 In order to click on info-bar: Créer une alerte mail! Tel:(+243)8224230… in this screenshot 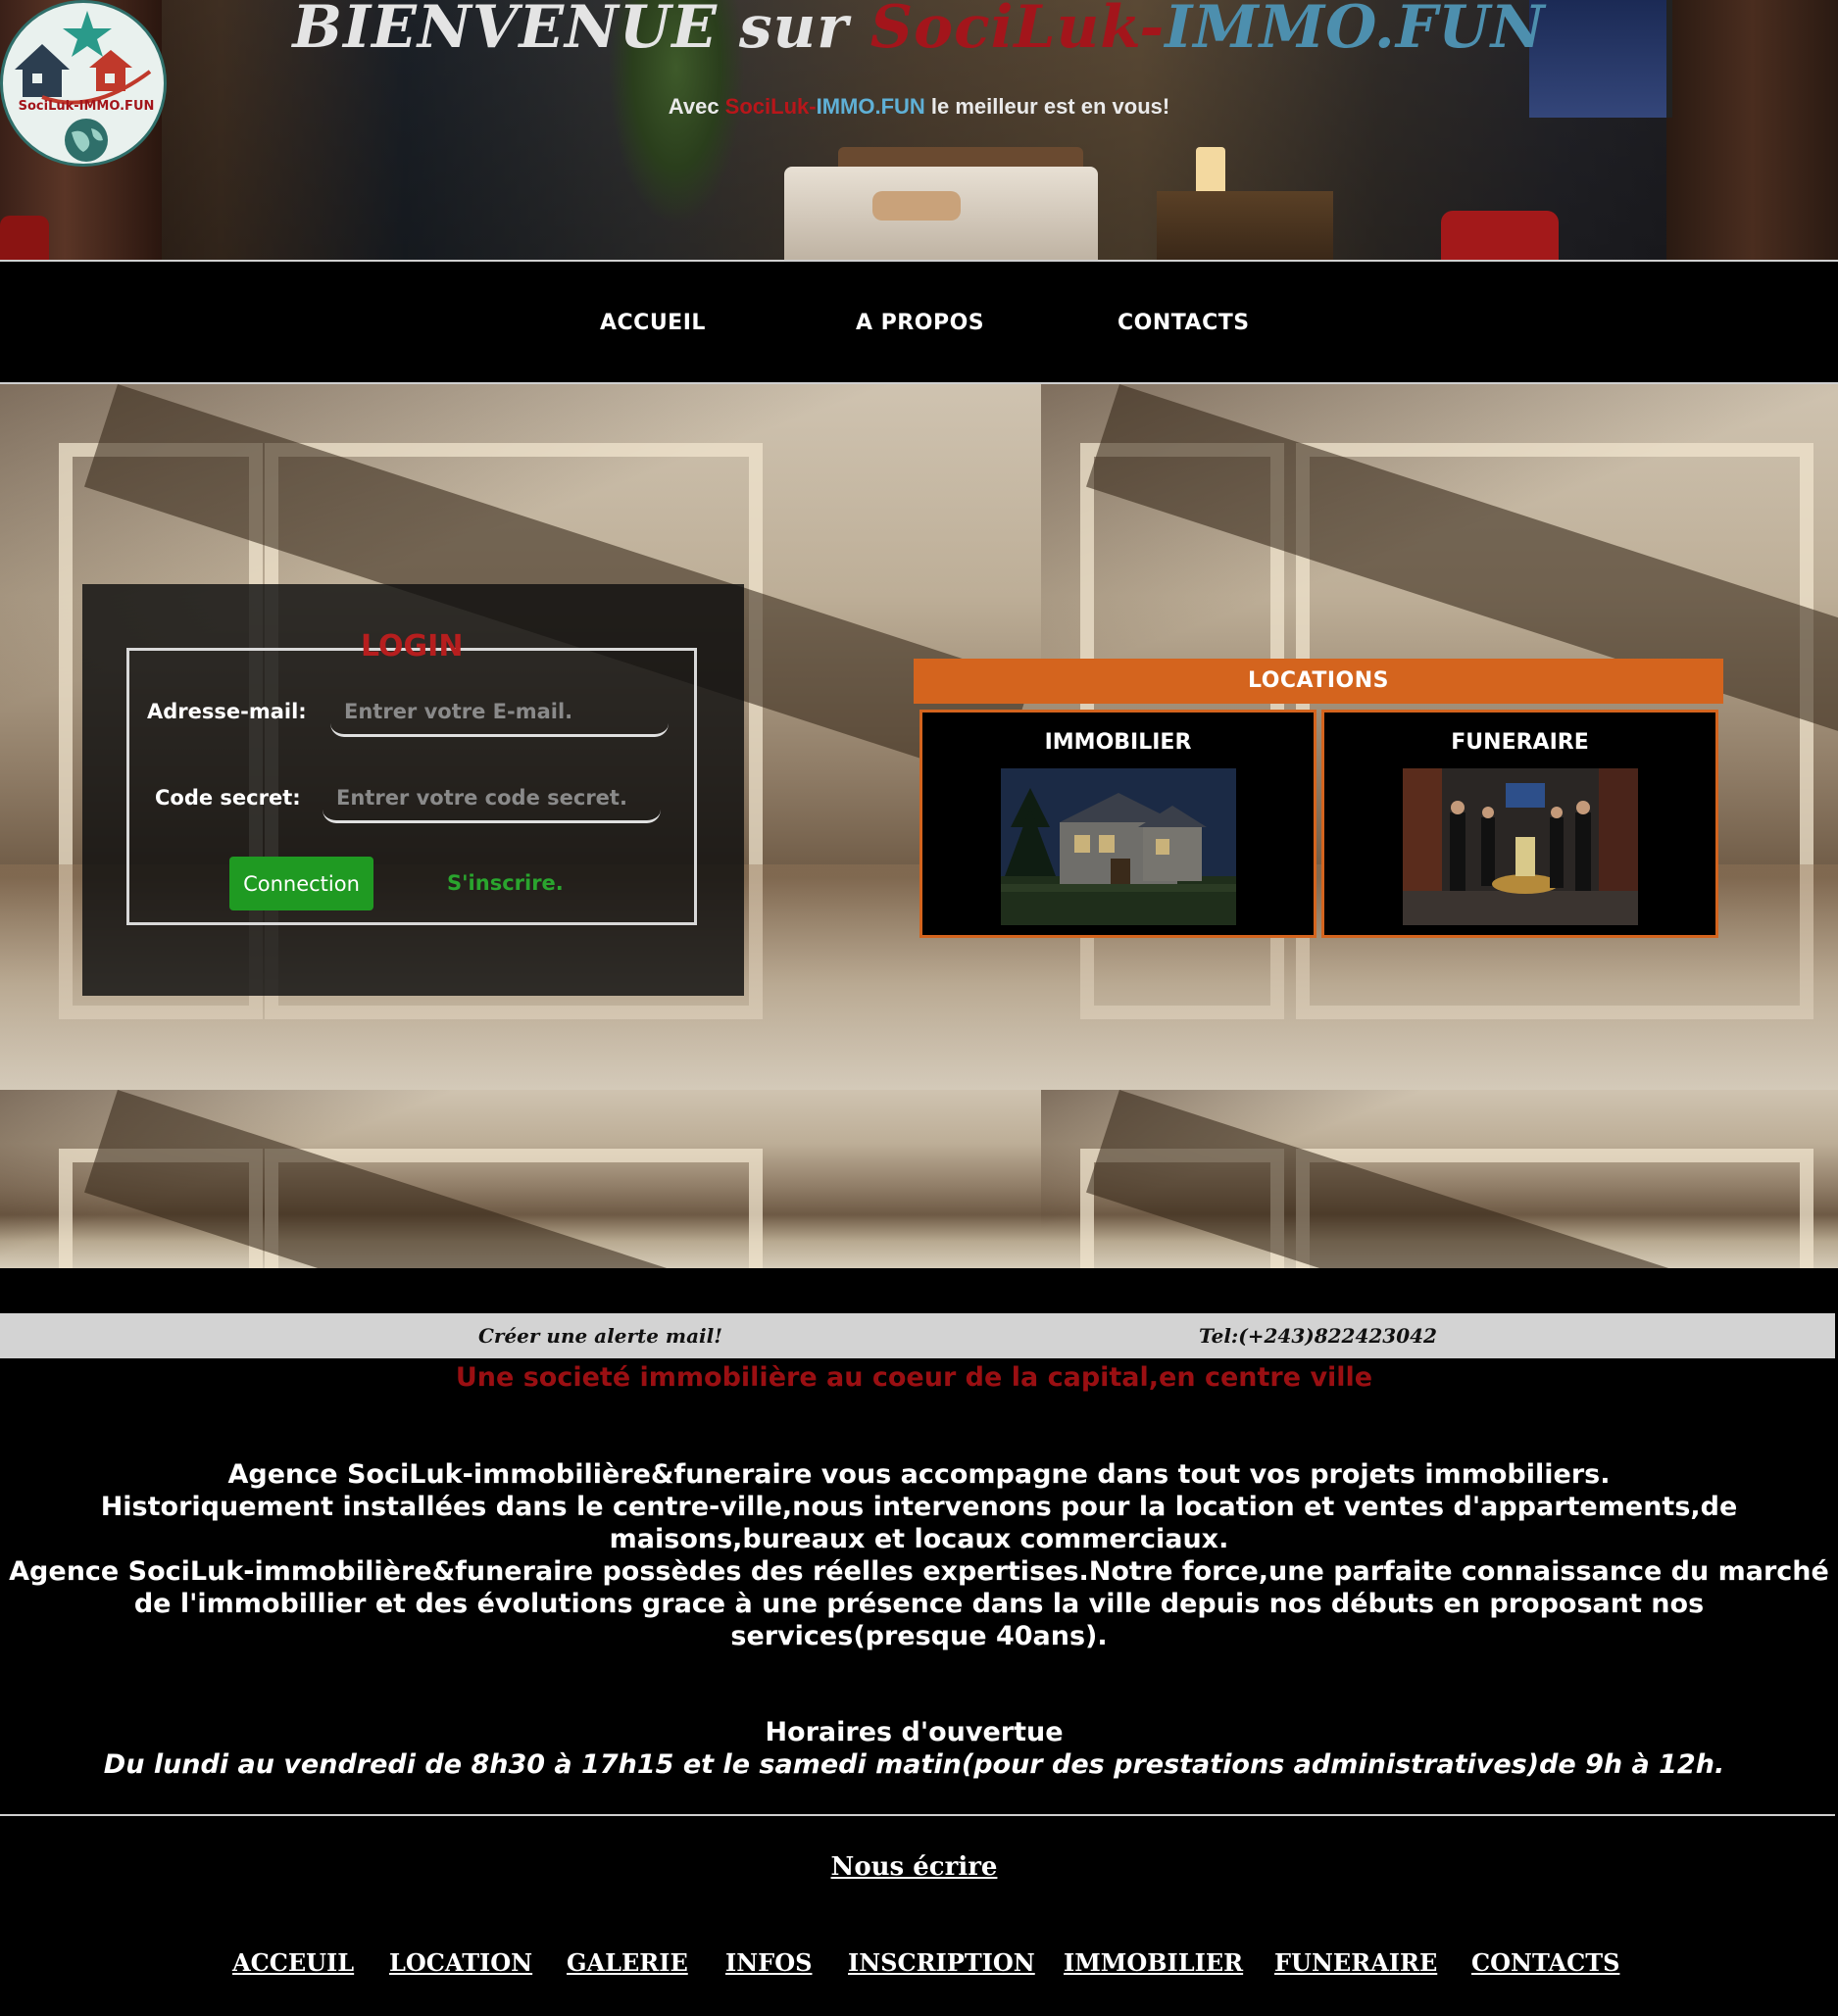, I will do `click(917, 1335)`.